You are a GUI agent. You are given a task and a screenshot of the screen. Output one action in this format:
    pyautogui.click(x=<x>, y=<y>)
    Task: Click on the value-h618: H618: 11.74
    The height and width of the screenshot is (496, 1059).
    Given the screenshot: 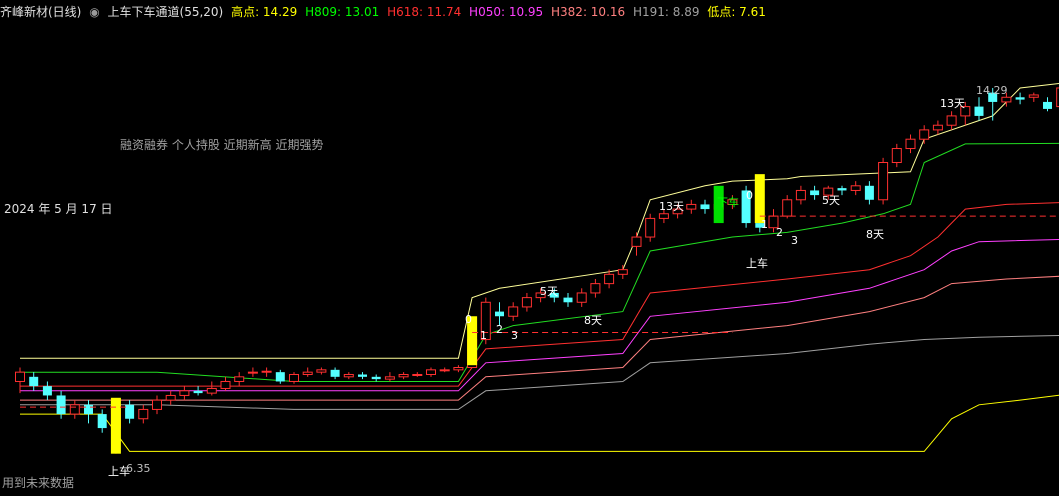 What is the action you would take?
    pyautogui.click(x=424, y=12)
    